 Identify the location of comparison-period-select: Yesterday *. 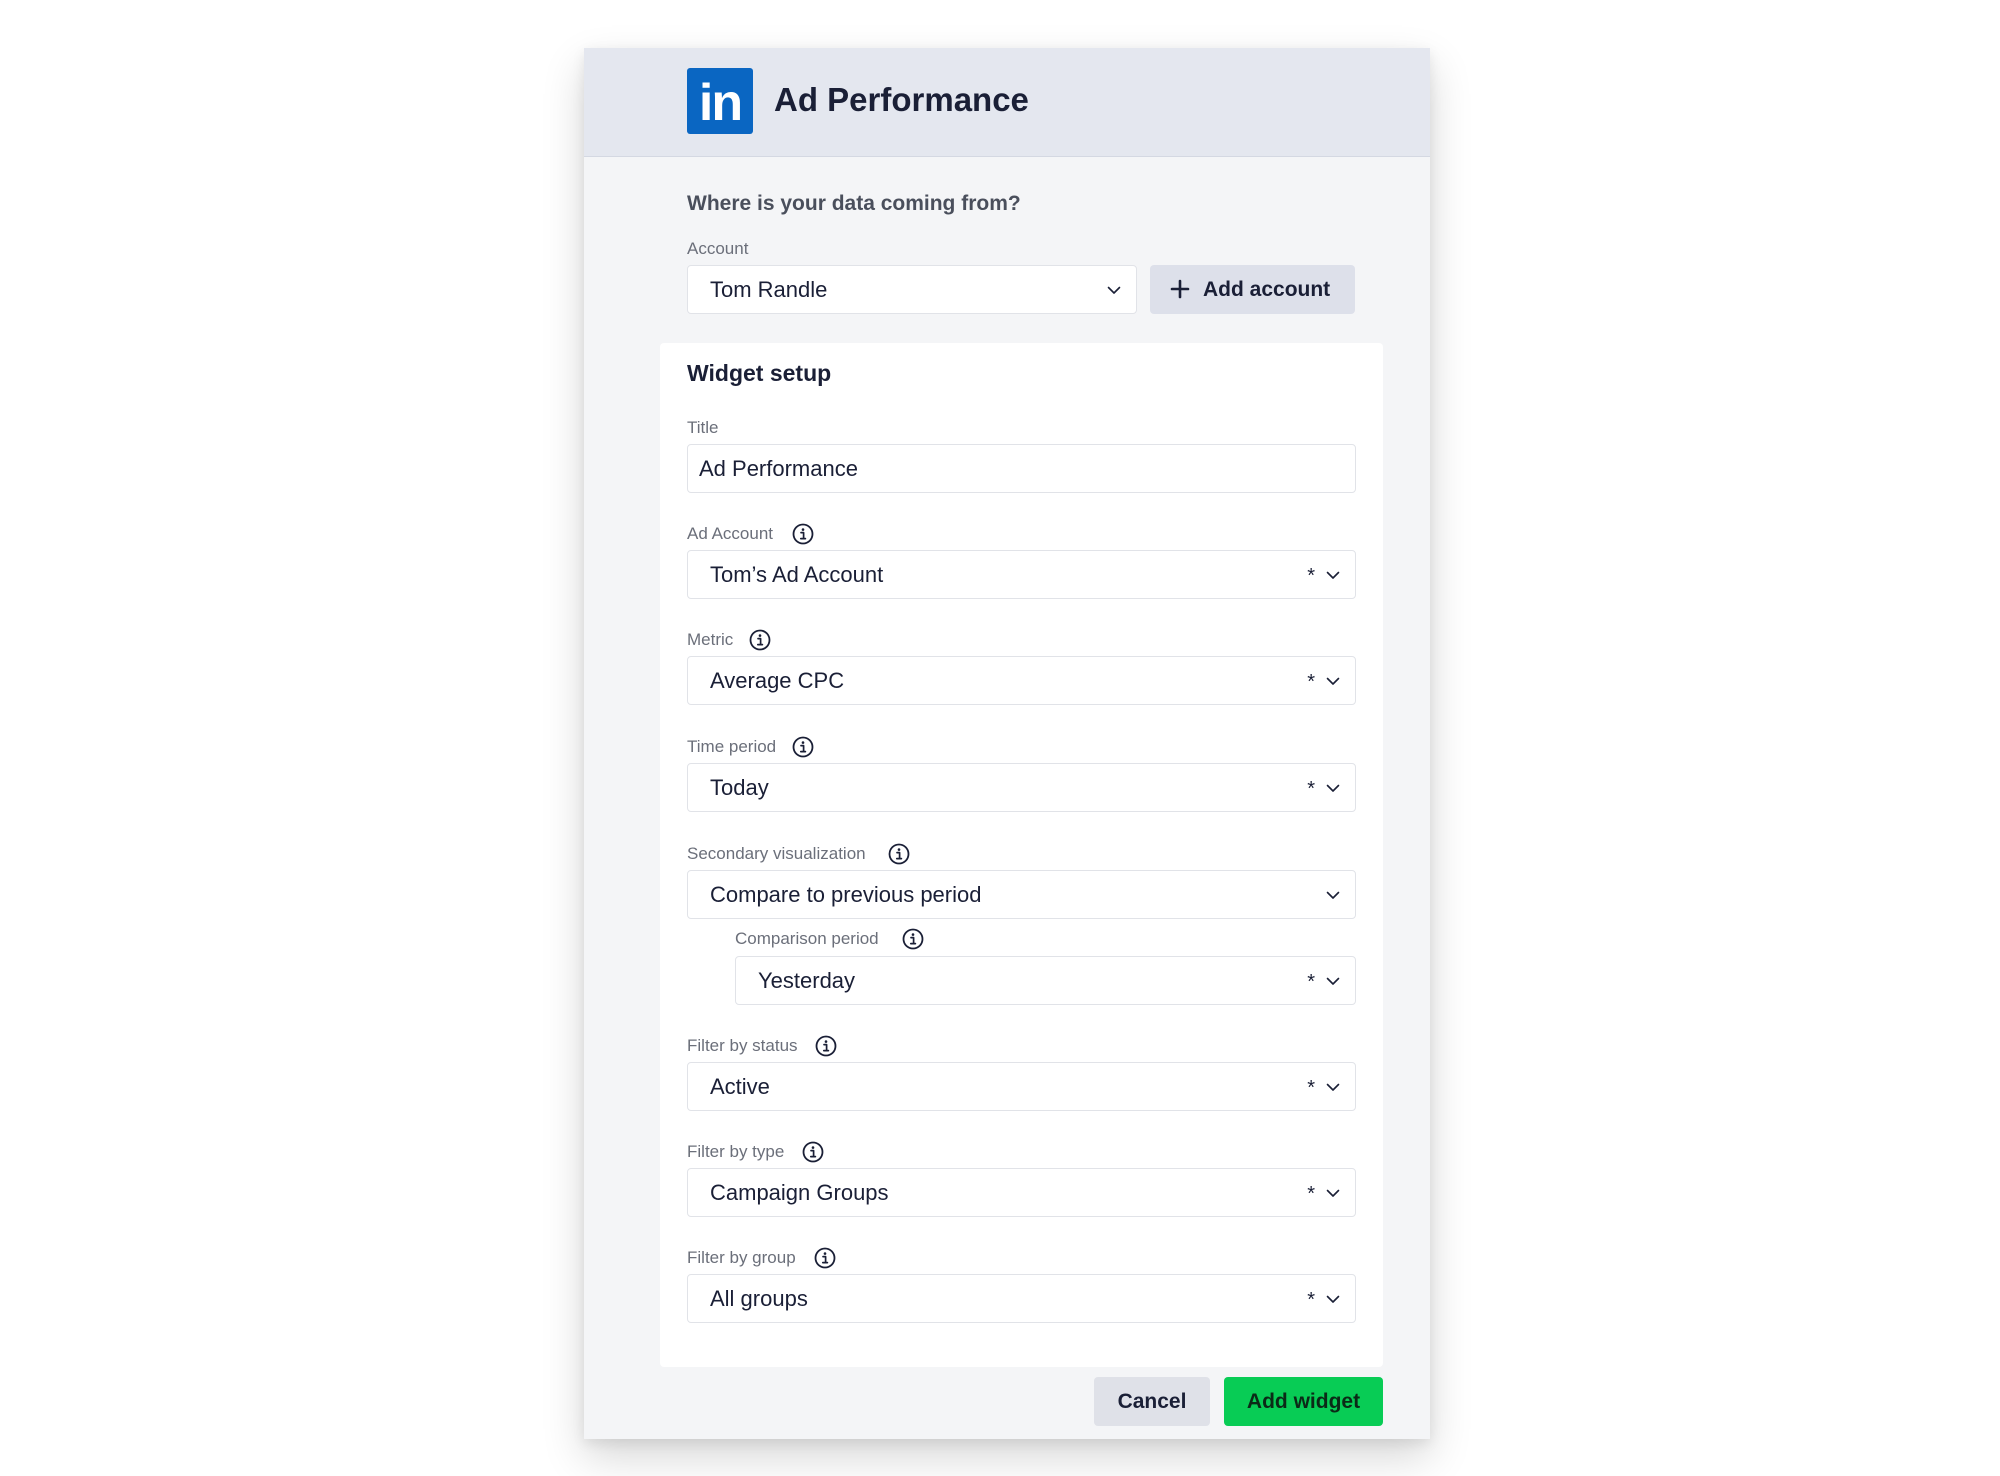
(1045, 980).